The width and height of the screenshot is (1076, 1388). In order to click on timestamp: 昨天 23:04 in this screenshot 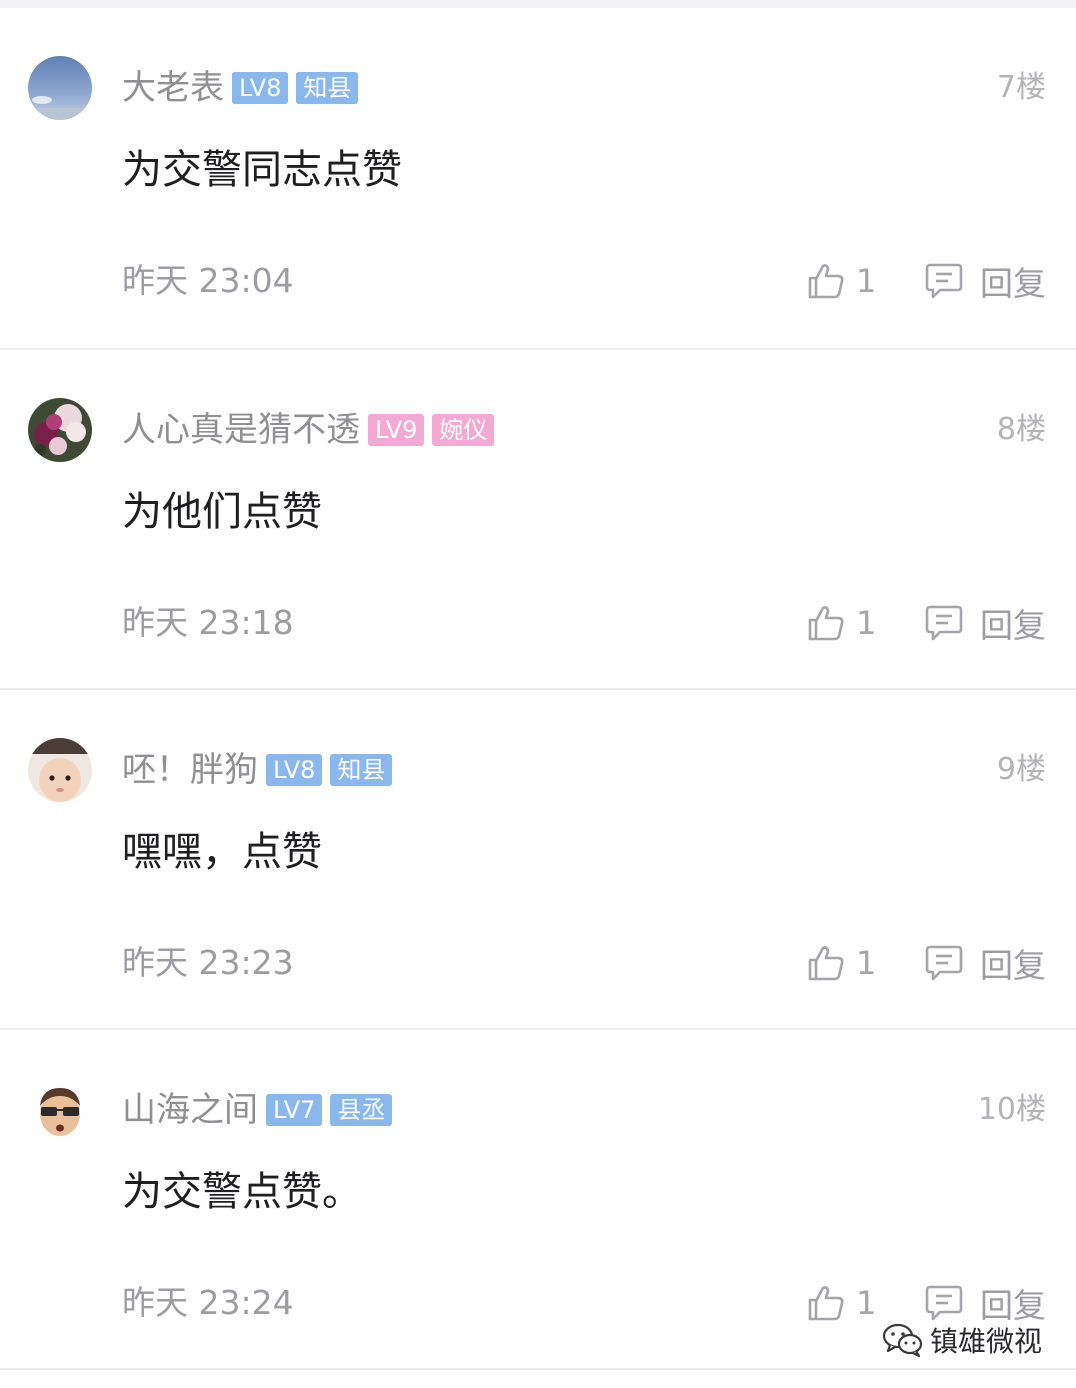, I will do `click(208, 280)`.